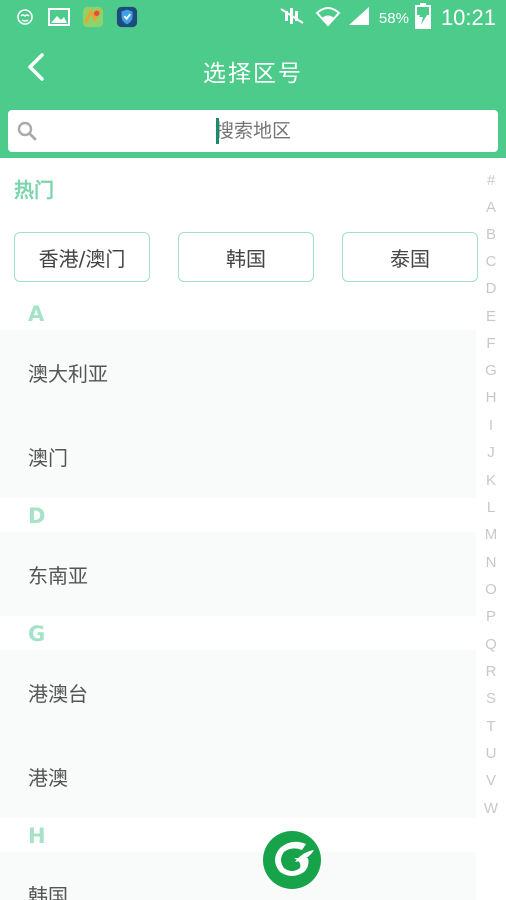  I want to click on hot-item-hongkong-macau: 香港/澳门, so click(82, 257).